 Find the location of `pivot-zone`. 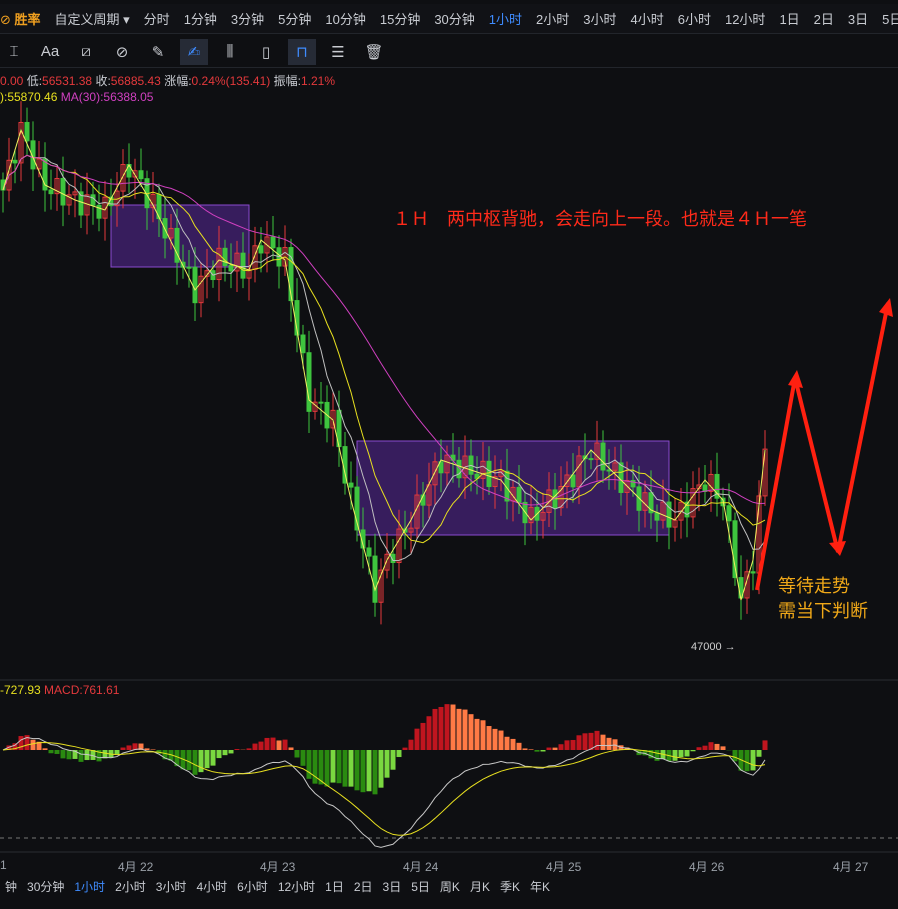

pivot-zone is located at coordinates (180, 236).